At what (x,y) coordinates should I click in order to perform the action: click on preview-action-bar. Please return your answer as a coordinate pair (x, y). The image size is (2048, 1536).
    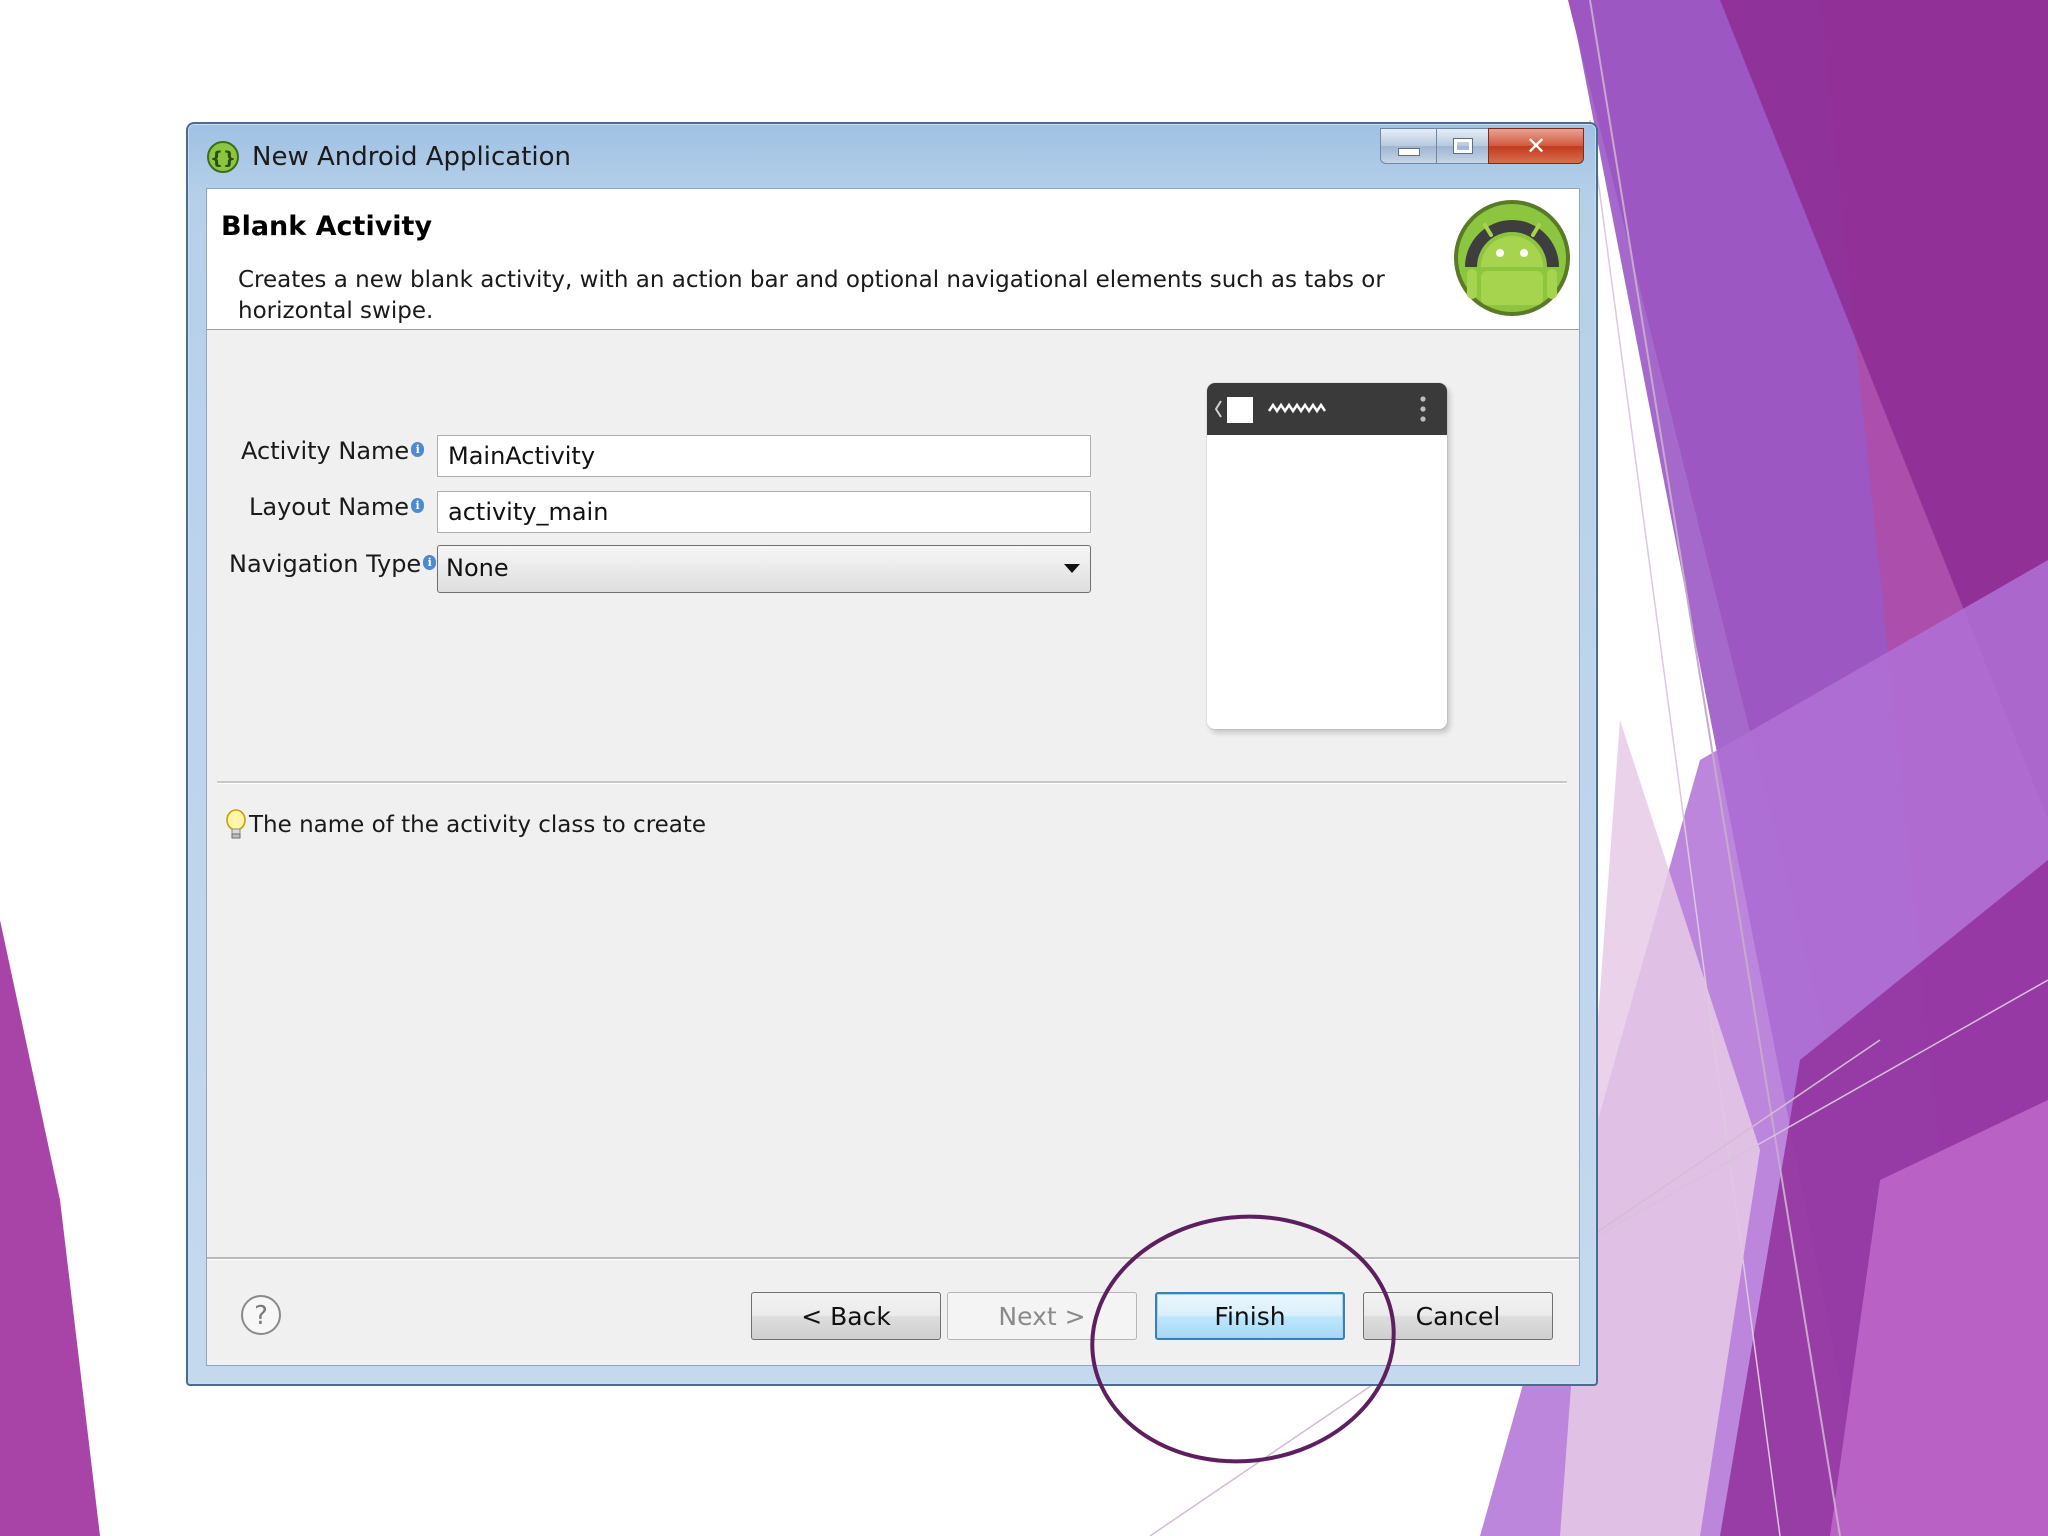
    Looking at the image, I should click on (1327, 409).